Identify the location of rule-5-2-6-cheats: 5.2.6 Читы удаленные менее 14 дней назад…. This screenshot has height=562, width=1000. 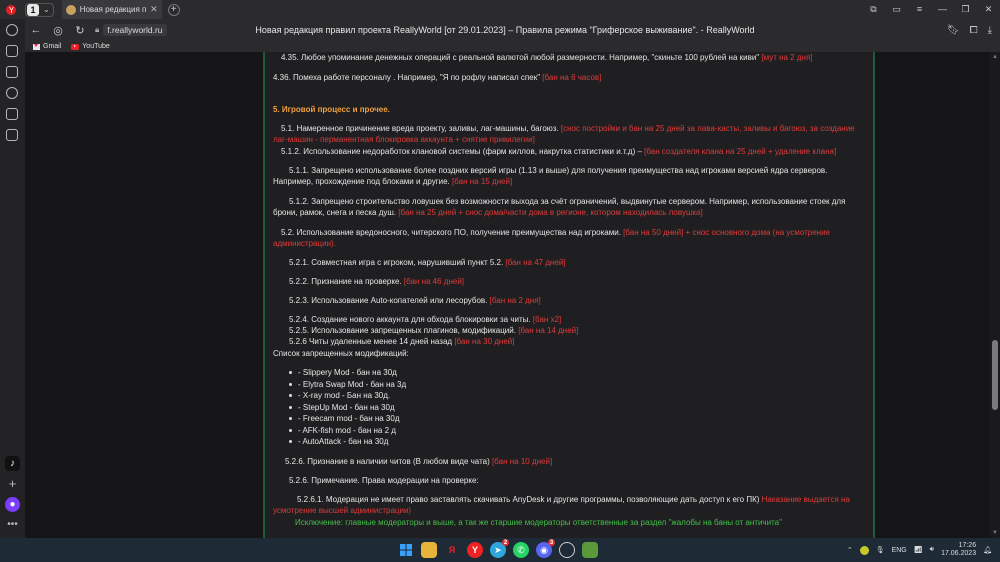
(402, 341).